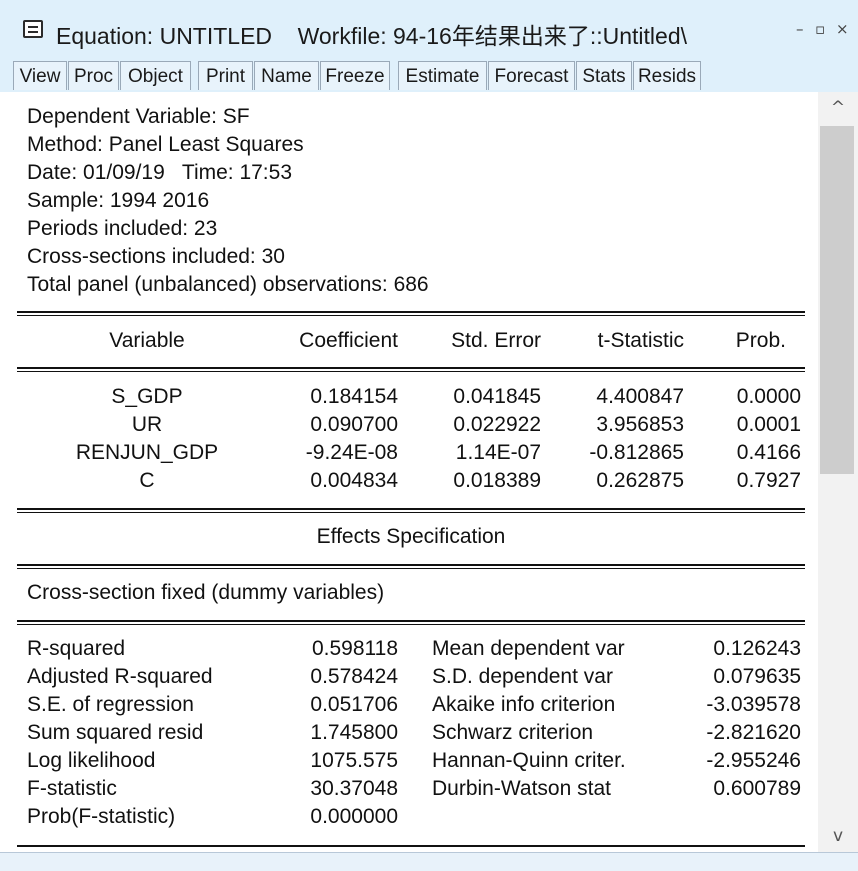 The height and width of the screenshot is (871, 858). I want to click on stat-value: 0.578424, so click(354, 676).